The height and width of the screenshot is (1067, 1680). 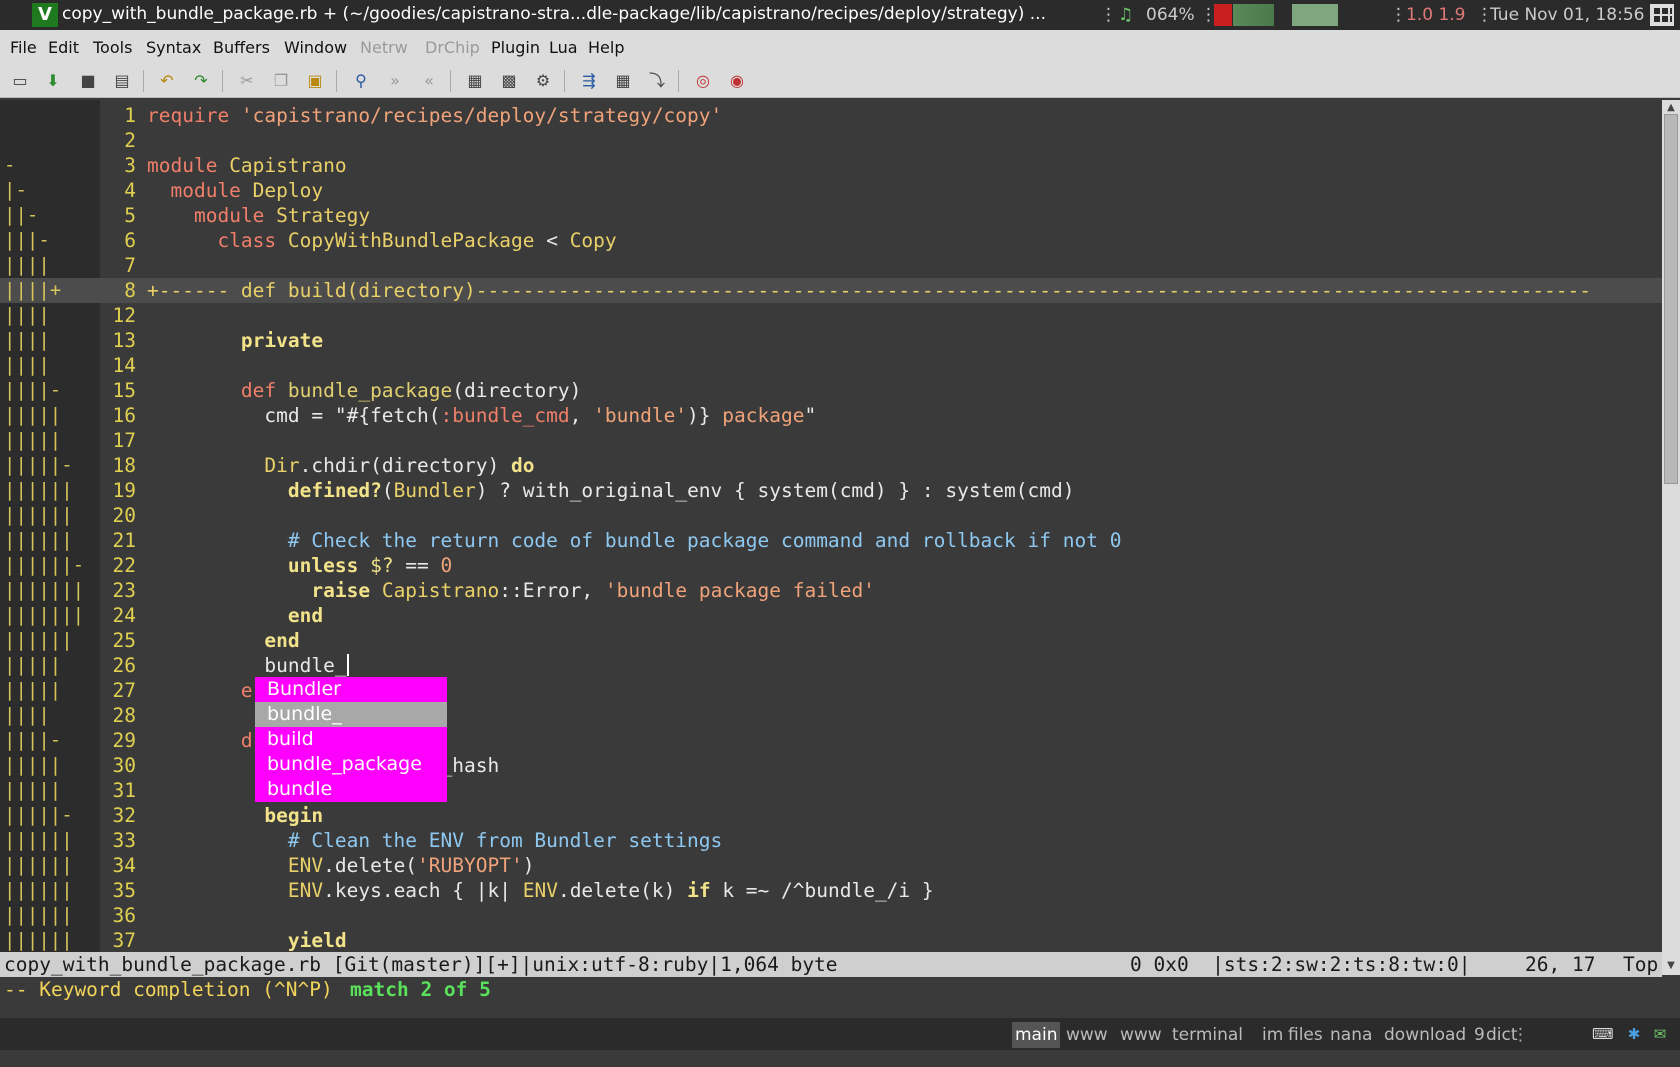 What do you see at coordinates (657, 81) in the screenshot?
I see `tags-jump-icon: ⤵` at bounding box center [657, 81].